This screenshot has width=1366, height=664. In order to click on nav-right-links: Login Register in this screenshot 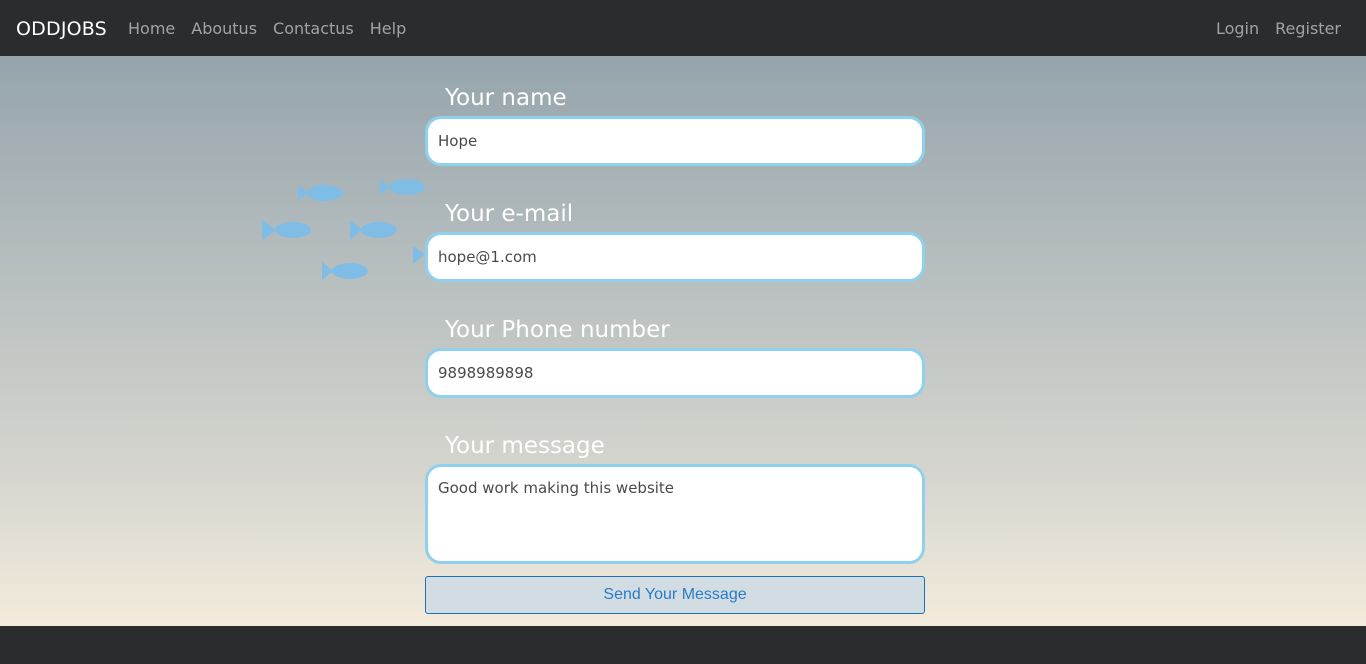, I will do `click(1270, 28)`.